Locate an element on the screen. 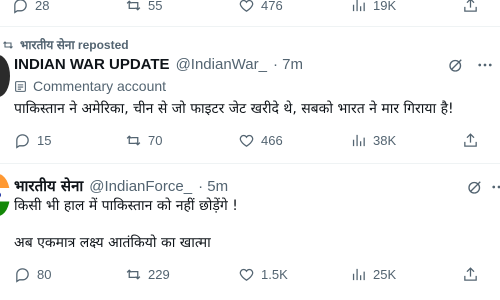  like-action: 1.5K is located at coordinates (263, 274).